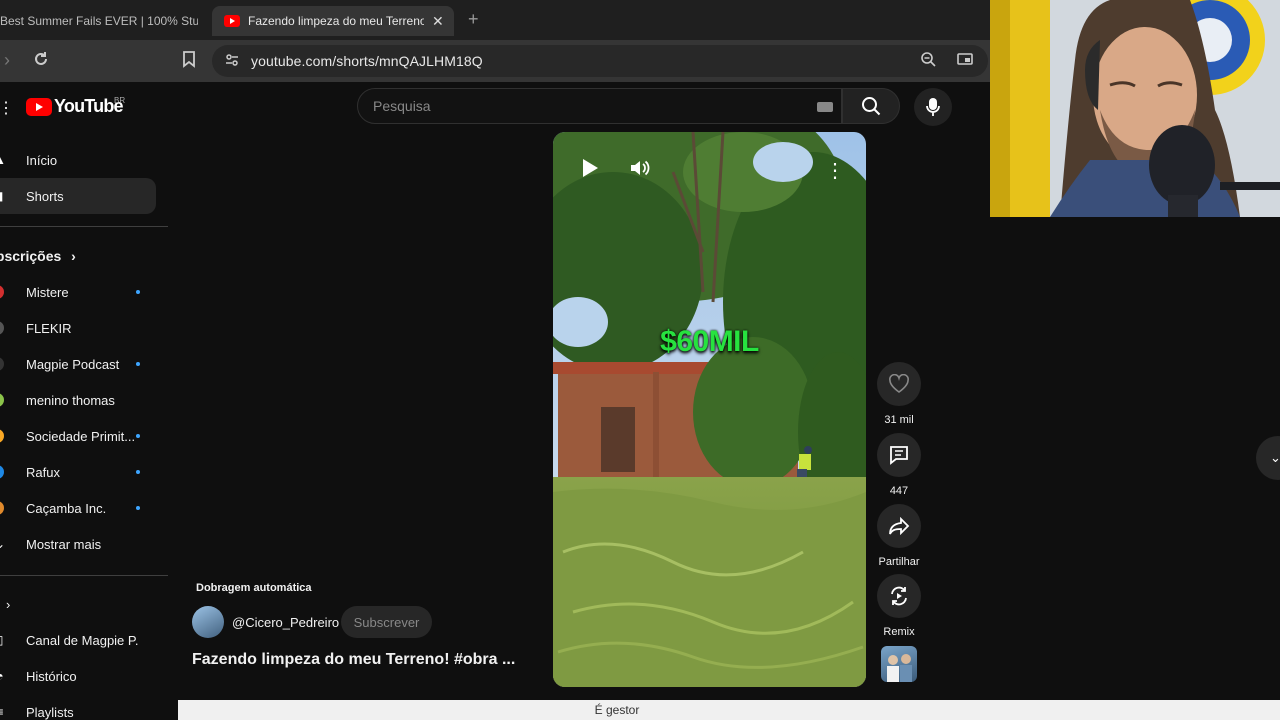 Image resolution: width=1280 pixels, height=720 pixels. What do you see at coordinates (367, 61) in the screenshot?
I see `url-text: youtube.com/shorts/mnQAJLHM18Q` at bounding box center [367, 61].